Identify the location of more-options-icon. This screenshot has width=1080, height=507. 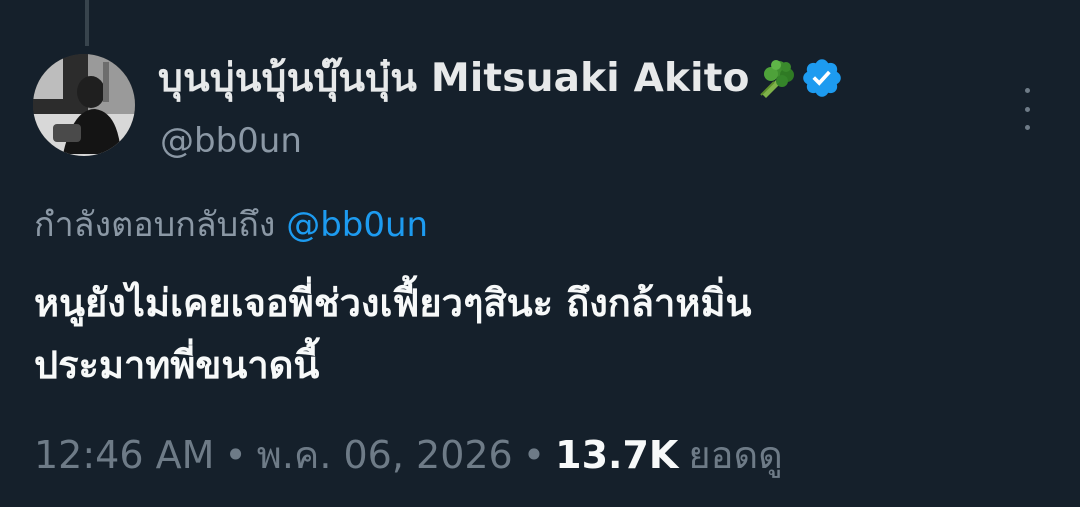
(1027, 109).